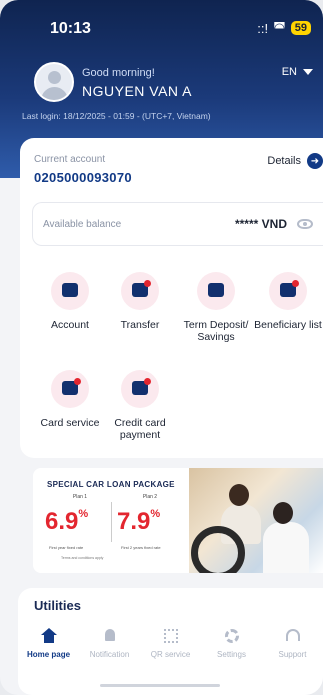 This screenshot has width=323, height=695. I want to click on nav-label: Home page, so click(48, 654).